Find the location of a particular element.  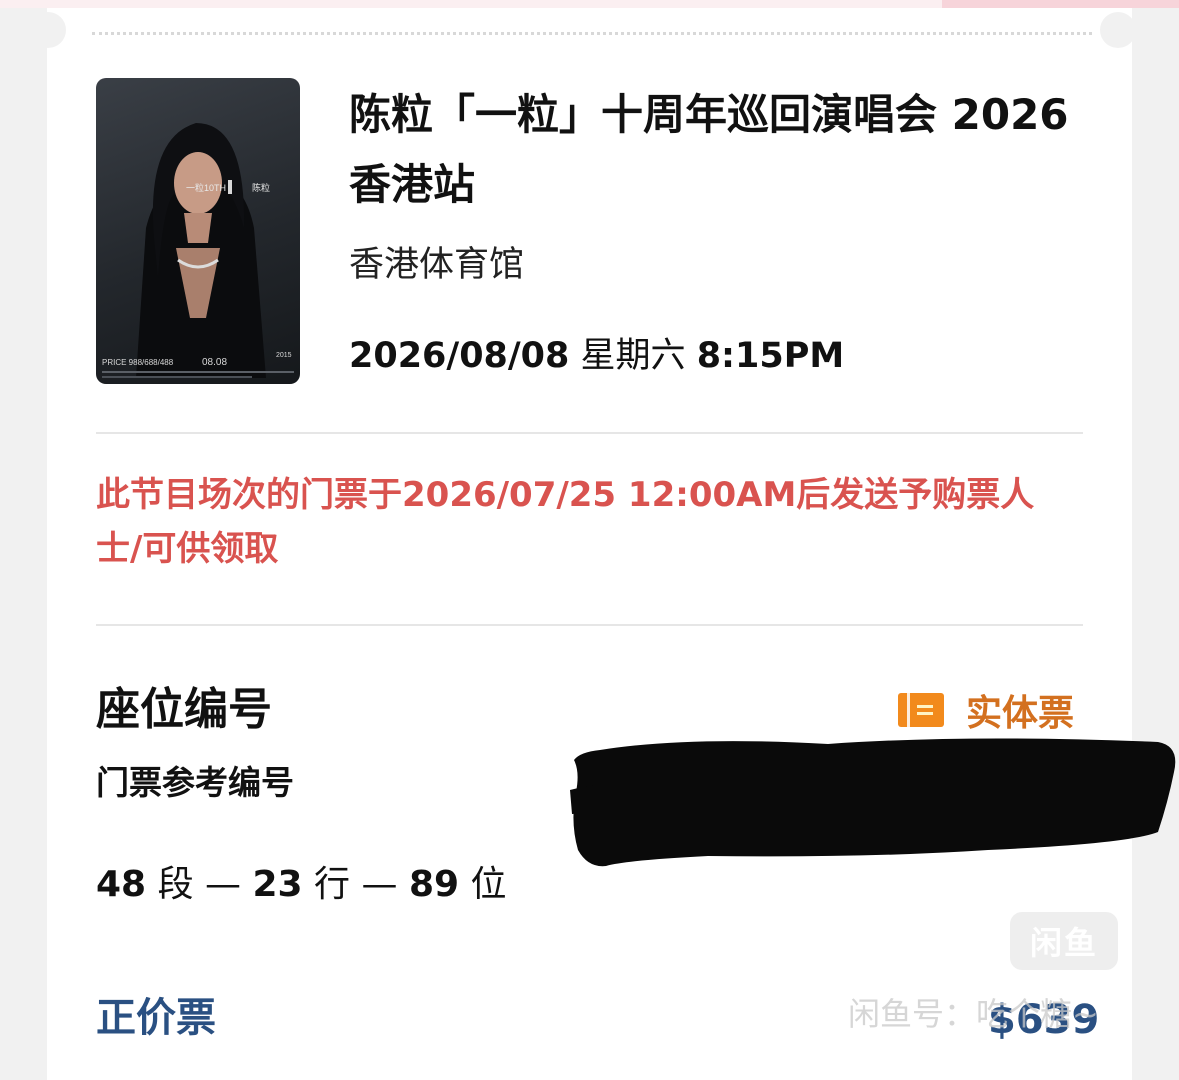

ticket-type-badge: 实体票 is located at coordinates (986, 710).